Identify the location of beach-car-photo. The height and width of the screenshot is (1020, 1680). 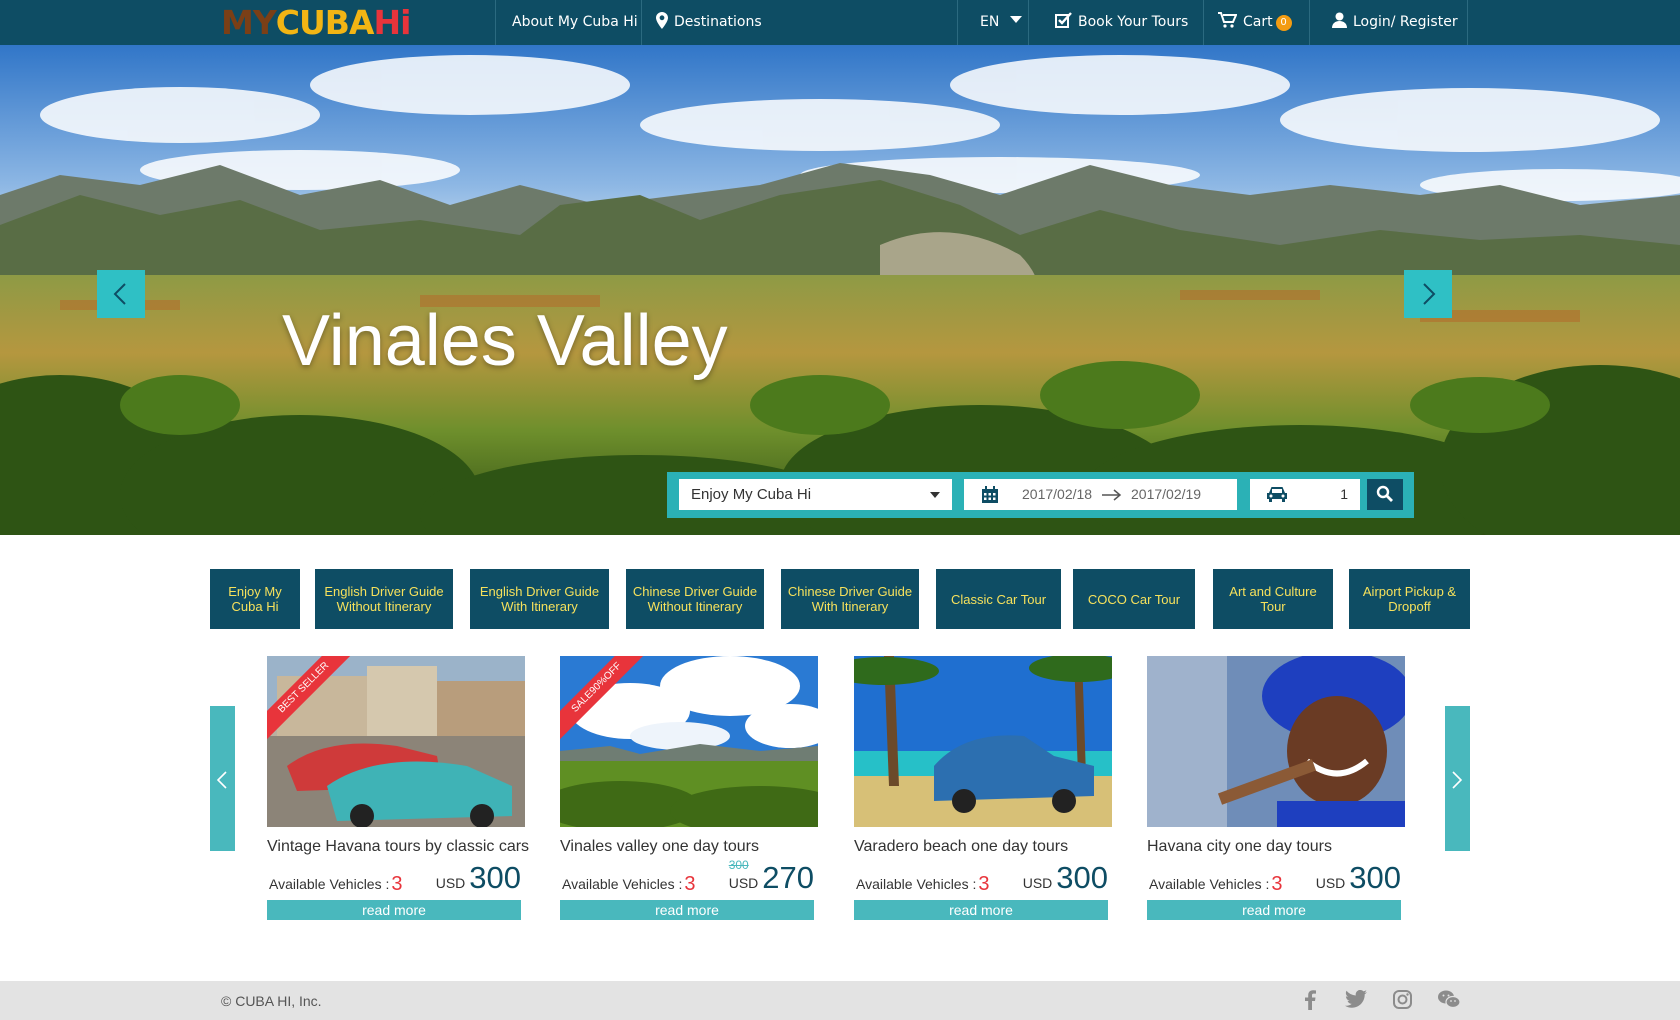
(983, 741).